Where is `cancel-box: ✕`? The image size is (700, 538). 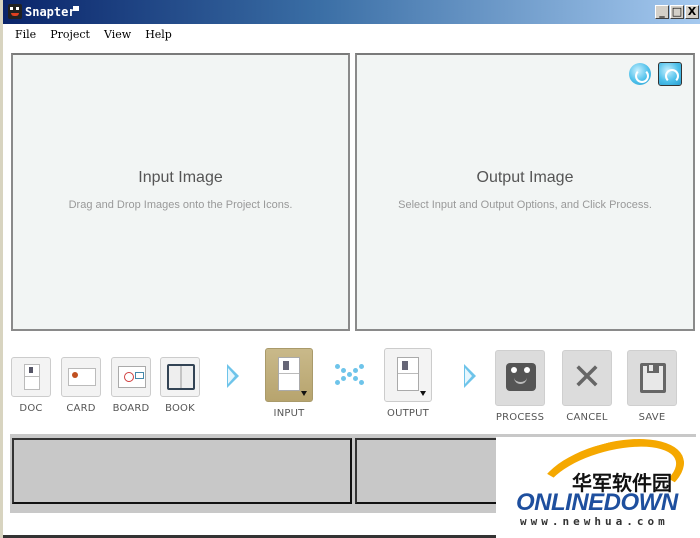 cancel-box: ✕ is located at coordinates (587, 378).